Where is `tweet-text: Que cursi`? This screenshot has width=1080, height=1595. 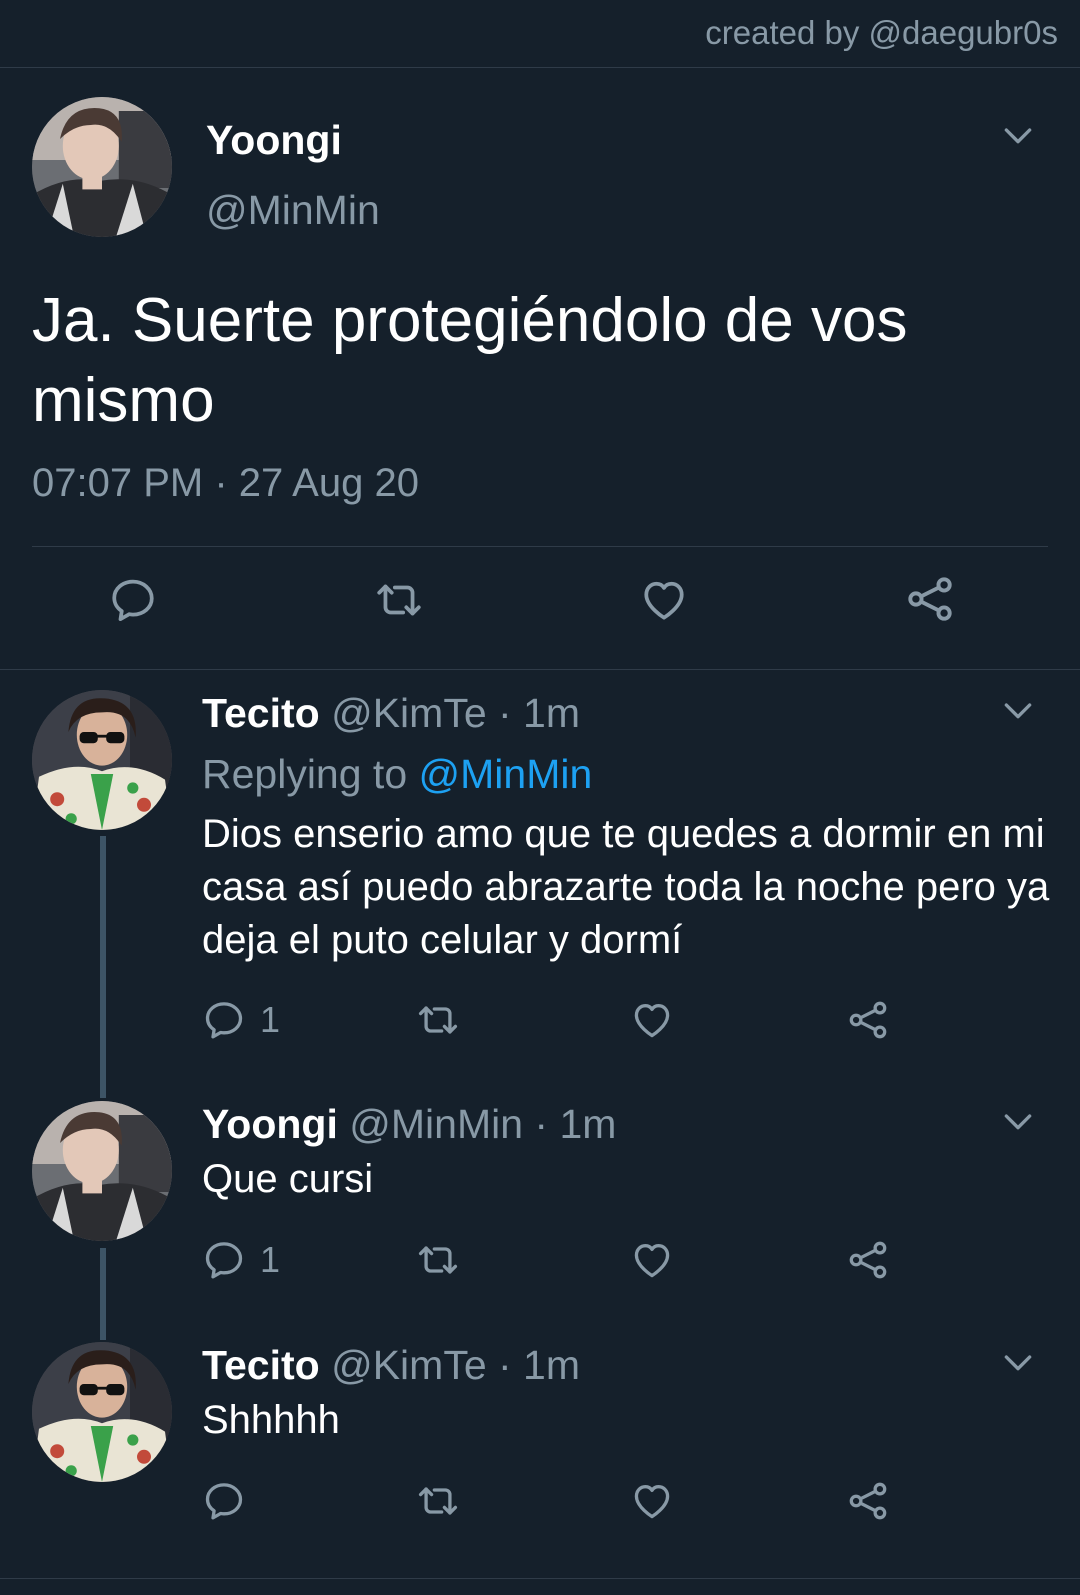 tweet-text: Que cursi is located at coordinates (288, 1179).